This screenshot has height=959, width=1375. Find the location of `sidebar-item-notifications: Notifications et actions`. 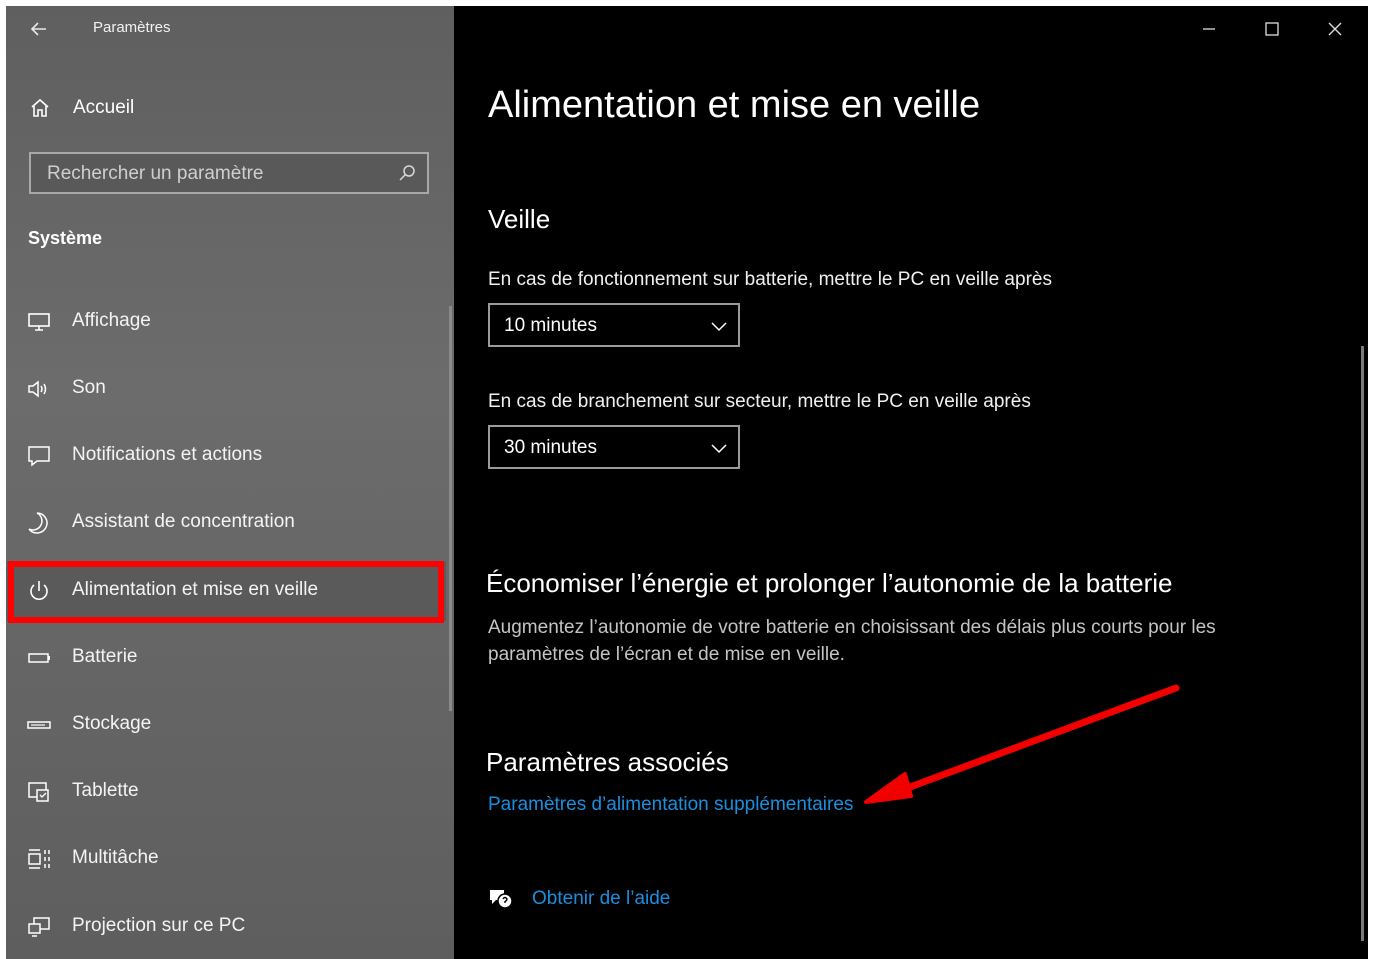

sidebar-item-notifications: Notifications et actions is located at coordinates (226, 456).